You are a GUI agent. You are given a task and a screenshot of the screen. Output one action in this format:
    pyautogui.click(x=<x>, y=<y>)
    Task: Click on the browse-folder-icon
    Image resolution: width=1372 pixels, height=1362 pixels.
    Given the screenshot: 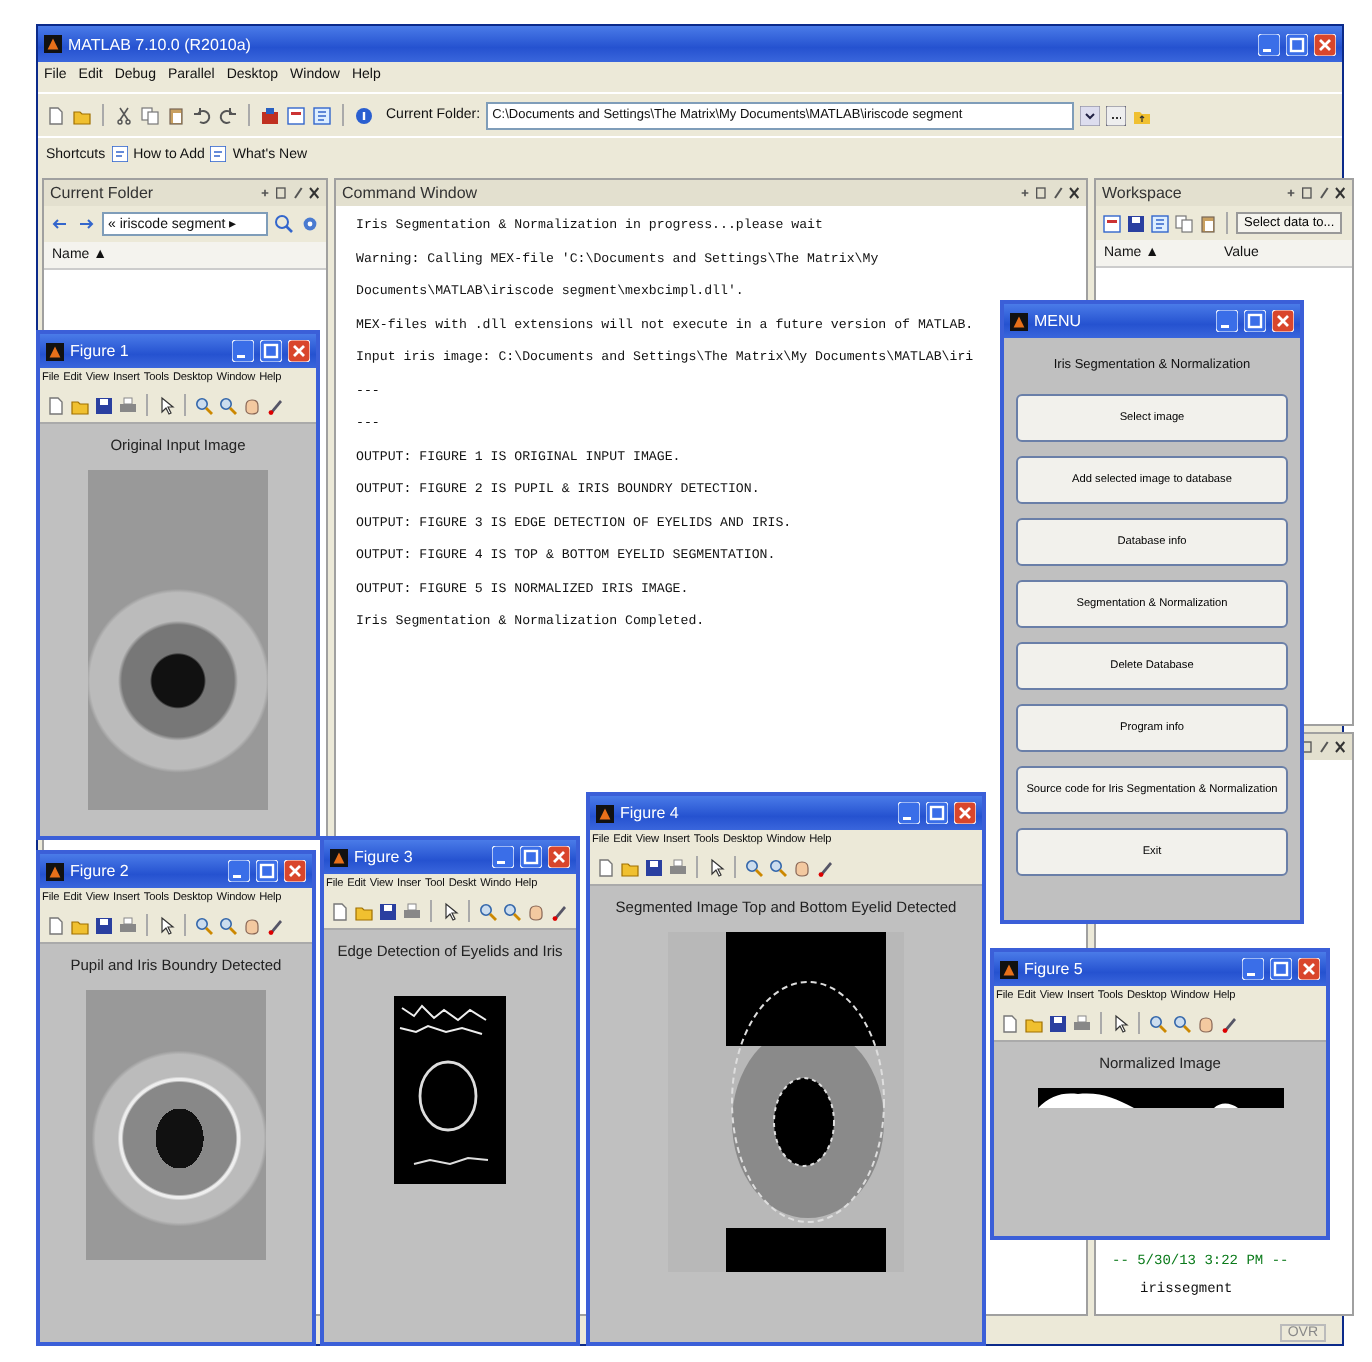 What is the action you would take?
    pyautogui.click(x=1116, y=115)
    